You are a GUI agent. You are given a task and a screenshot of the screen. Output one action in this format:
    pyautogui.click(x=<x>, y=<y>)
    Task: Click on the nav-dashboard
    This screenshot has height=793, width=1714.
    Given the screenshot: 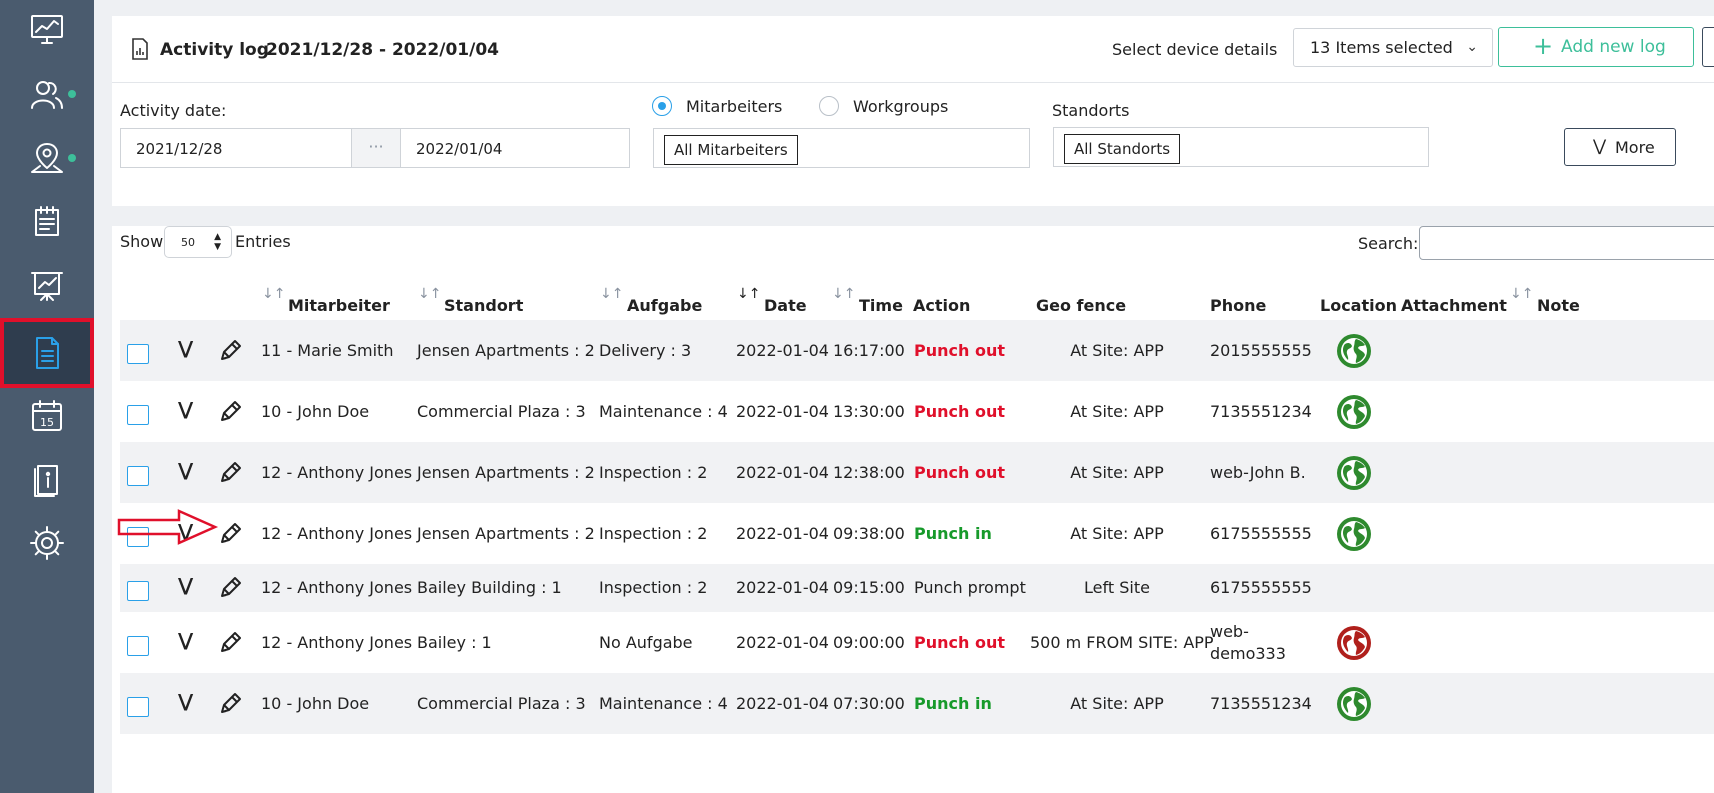 What is the action you would take?
    pyautogui.click(x=47, y=32)
    